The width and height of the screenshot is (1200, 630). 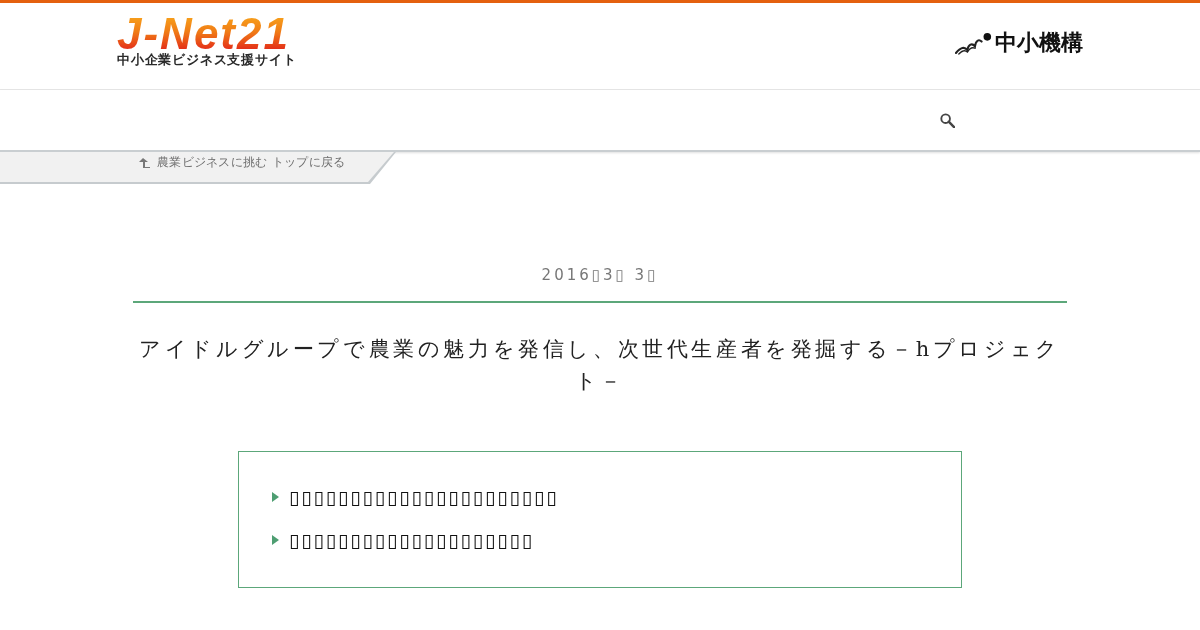 I want to click on article-date: 2016▯3▯ 3▯, so click(x=600, y=275).